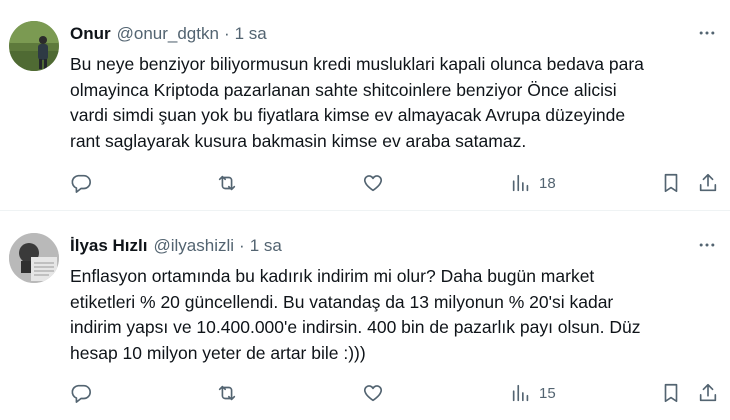 The image size is (730, 420). Describe the element at coordinates (193, 246) in the screenshot. I see `author-handle: @ilyashizli` at that location.